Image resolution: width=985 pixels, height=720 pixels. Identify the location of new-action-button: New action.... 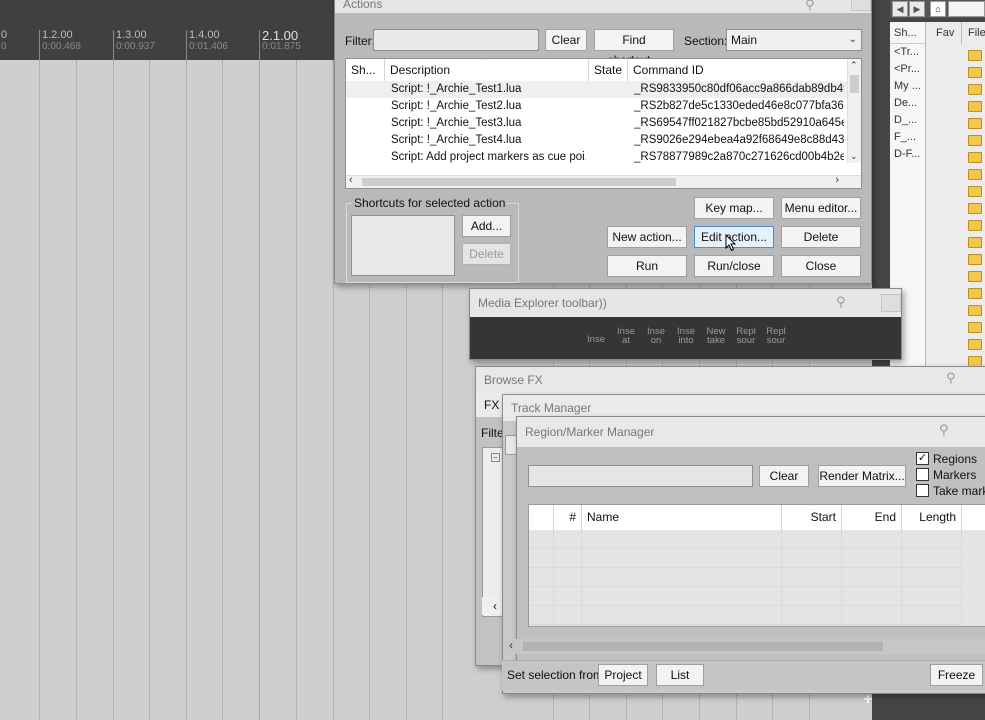
(647, 237).